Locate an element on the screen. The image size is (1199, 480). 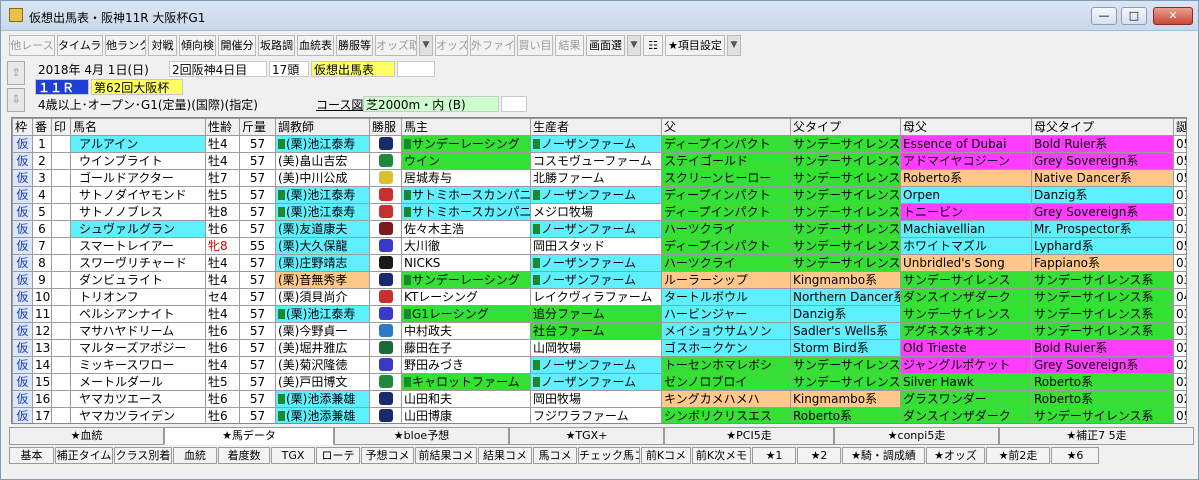
tab-group-3: ★TGX+ is located at coordinates (586, 436).